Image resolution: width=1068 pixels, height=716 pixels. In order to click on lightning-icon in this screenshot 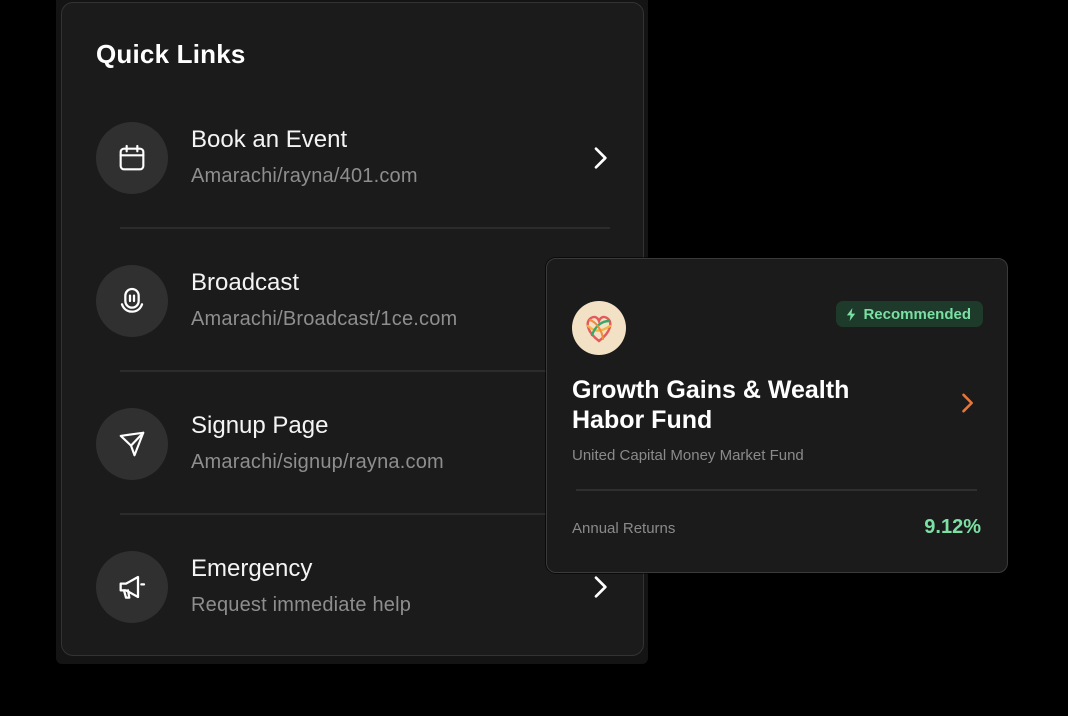, I will do `click(851, 314)`.